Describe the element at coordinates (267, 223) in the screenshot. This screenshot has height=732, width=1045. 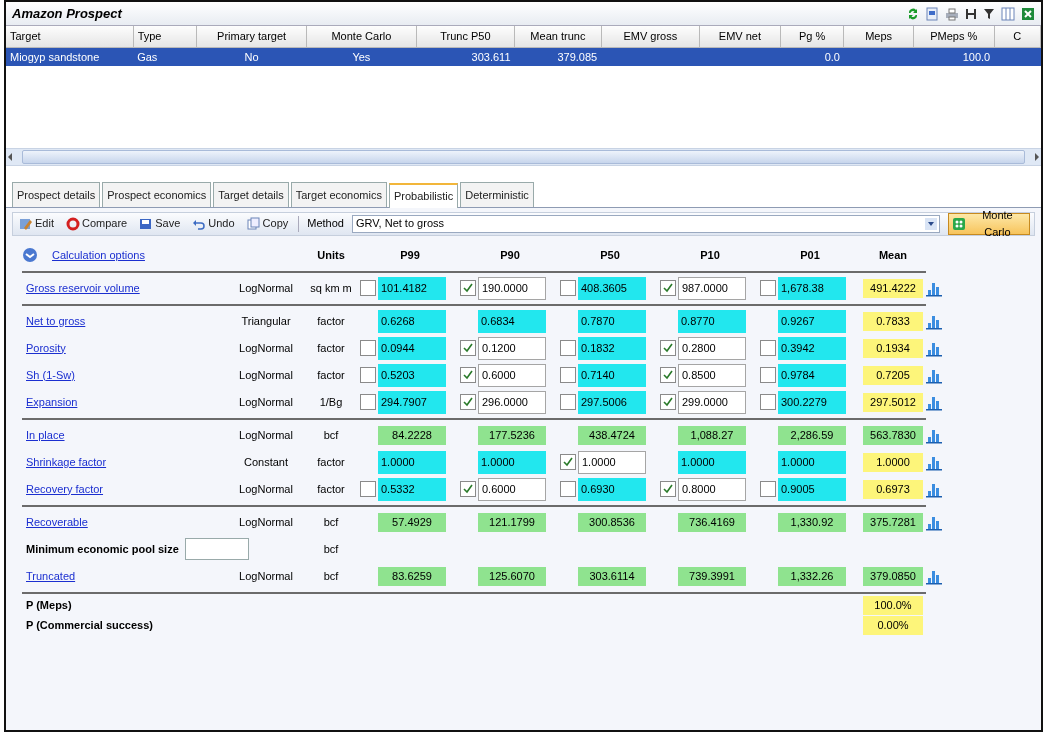
I see `toolbar-button: Copy` at that location.